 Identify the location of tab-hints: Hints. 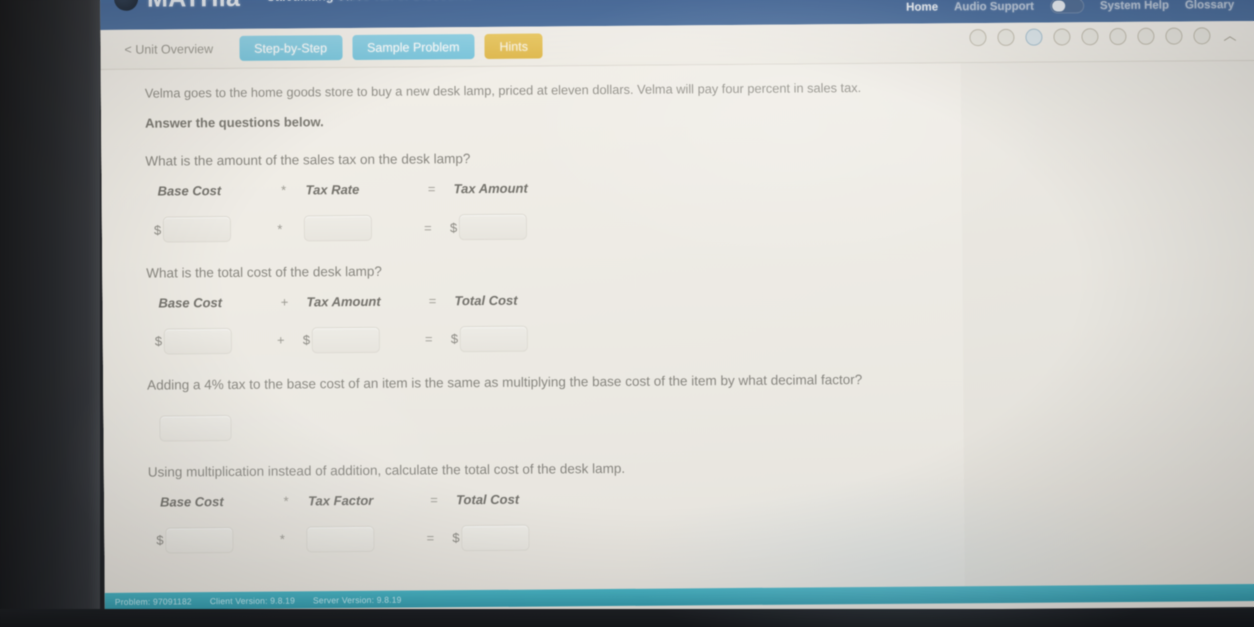
(514, 46).